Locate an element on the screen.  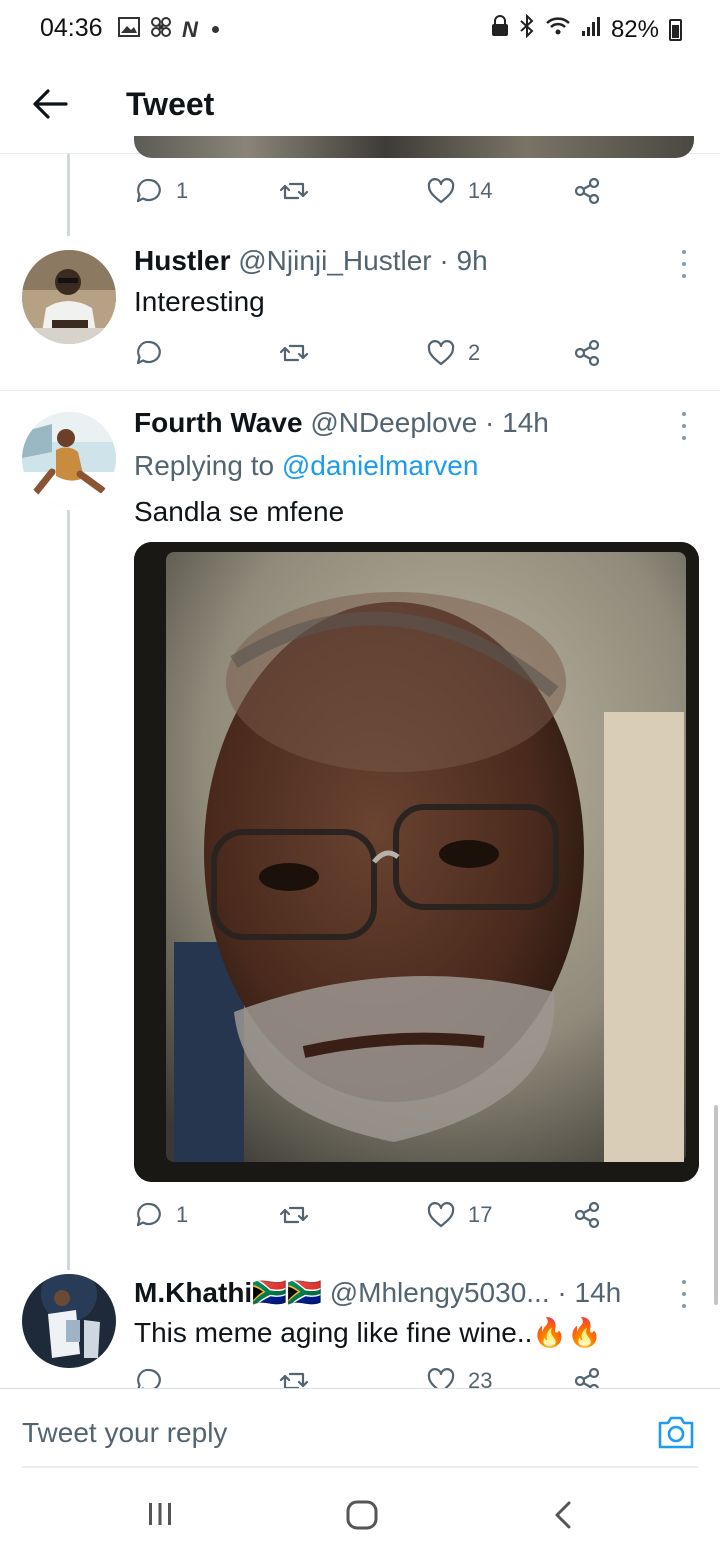
gallery-icon is located at coordinates (129, 29).